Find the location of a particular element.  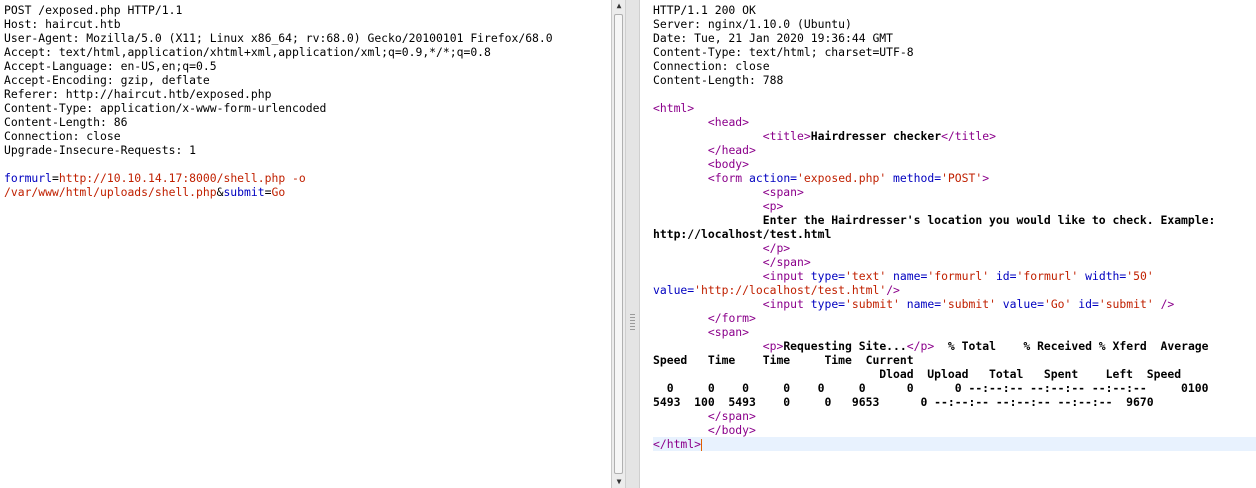

scrollbar-thumb is located at coordinates (618, 244).